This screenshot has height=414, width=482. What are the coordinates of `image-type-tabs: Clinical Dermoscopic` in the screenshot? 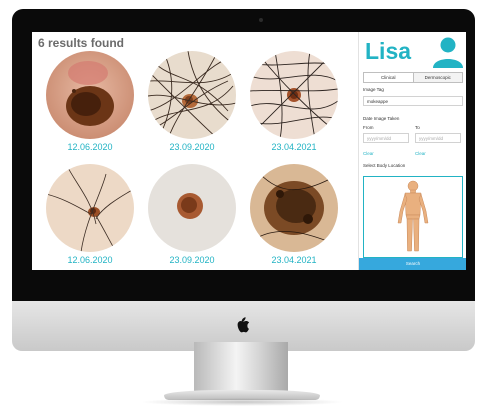 It's located at (413, 77).